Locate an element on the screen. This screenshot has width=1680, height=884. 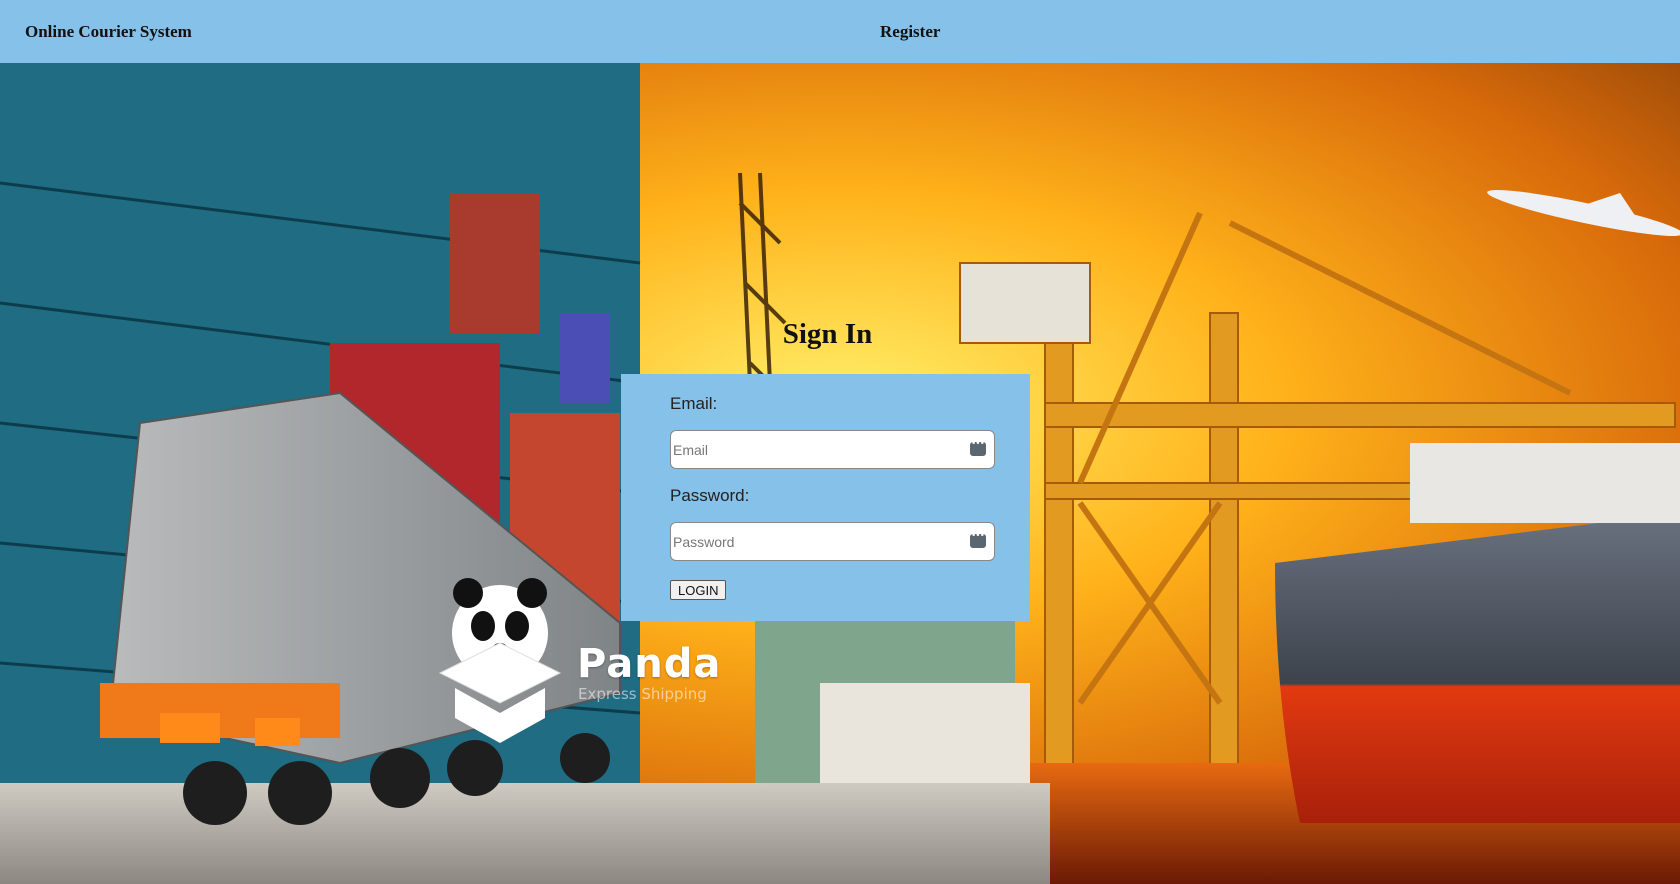
email-field is located at coordinates (832, 449).